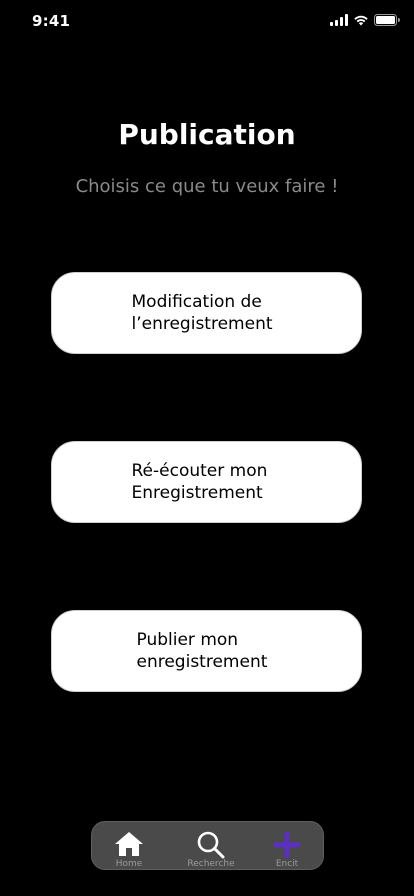 The image size is (414, 896). I want to click on tab-home: Home, so click(129, 846).